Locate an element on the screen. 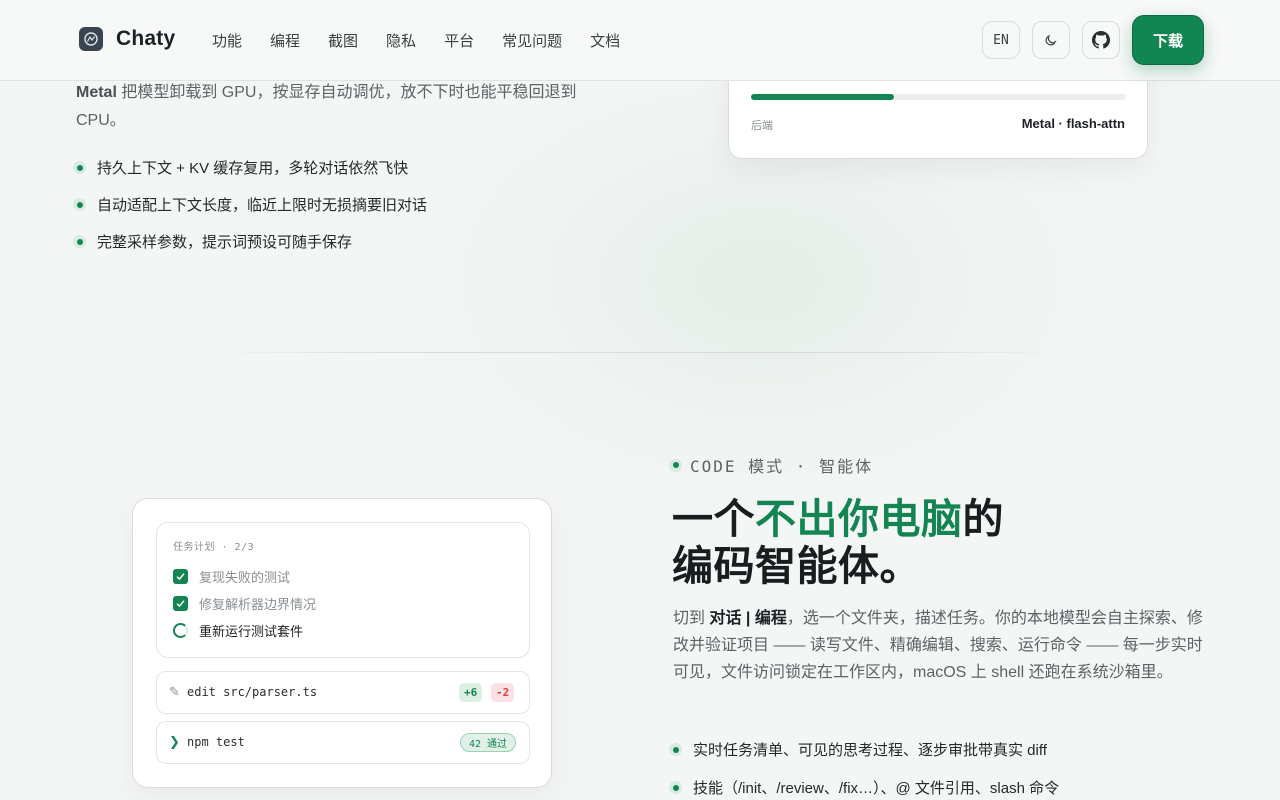 The image size is (1280, 800). code-mode-headline: 一个不出你电脑的 编码智能体。 is located at coordinates (838, 542).